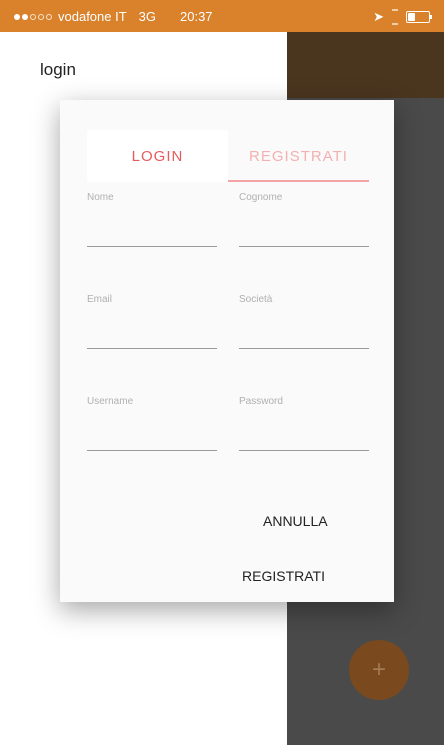 Image resolution: width=444 pixels, height=745 pixels. Describe the element at coordinates (298, 181) in the screenshot. I see `tab-indicator` at that location.